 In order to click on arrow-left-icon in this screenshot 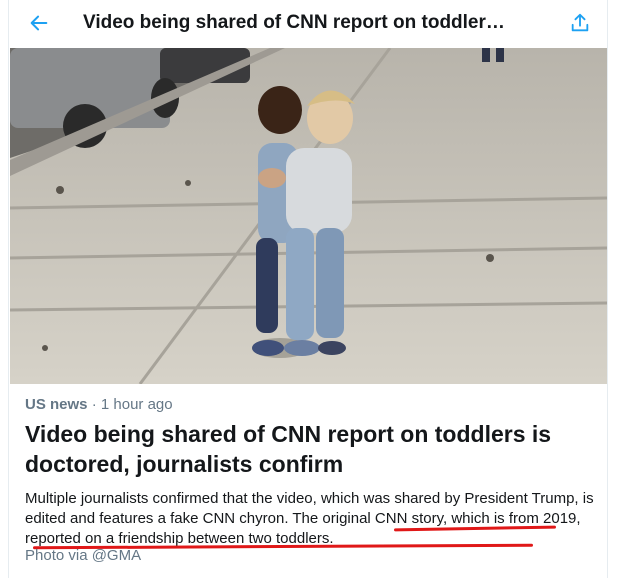, I will do `click(39, 23)`.